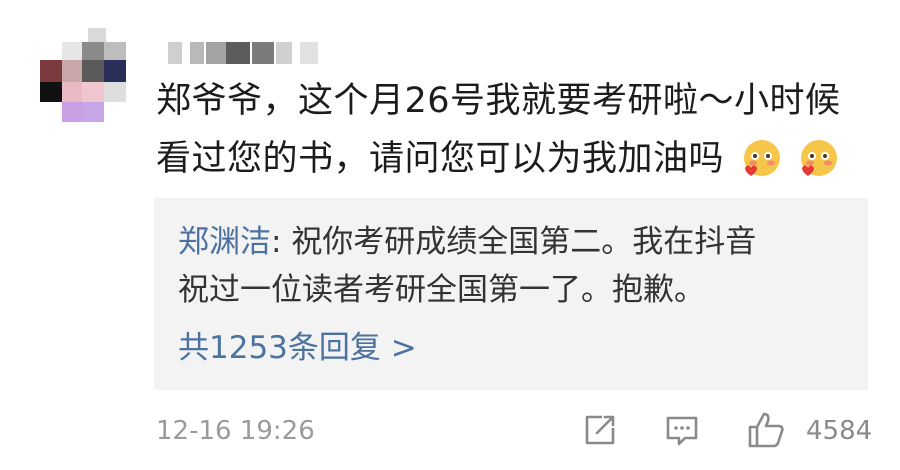 This screenshot has height=470, width=900. What do you see at coordinates (514, 431) in the screenshot?
I see `comment-footer: 12-16 19:26 4584` at bounding box center [514, 431].